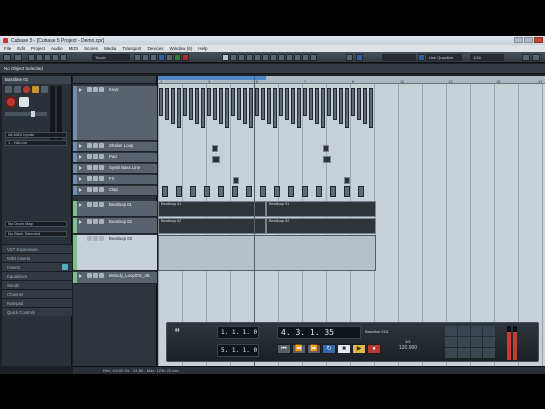  Describe the element at coordinates (115, 180) in the screenshot. I see `track-row: FX` at that location.